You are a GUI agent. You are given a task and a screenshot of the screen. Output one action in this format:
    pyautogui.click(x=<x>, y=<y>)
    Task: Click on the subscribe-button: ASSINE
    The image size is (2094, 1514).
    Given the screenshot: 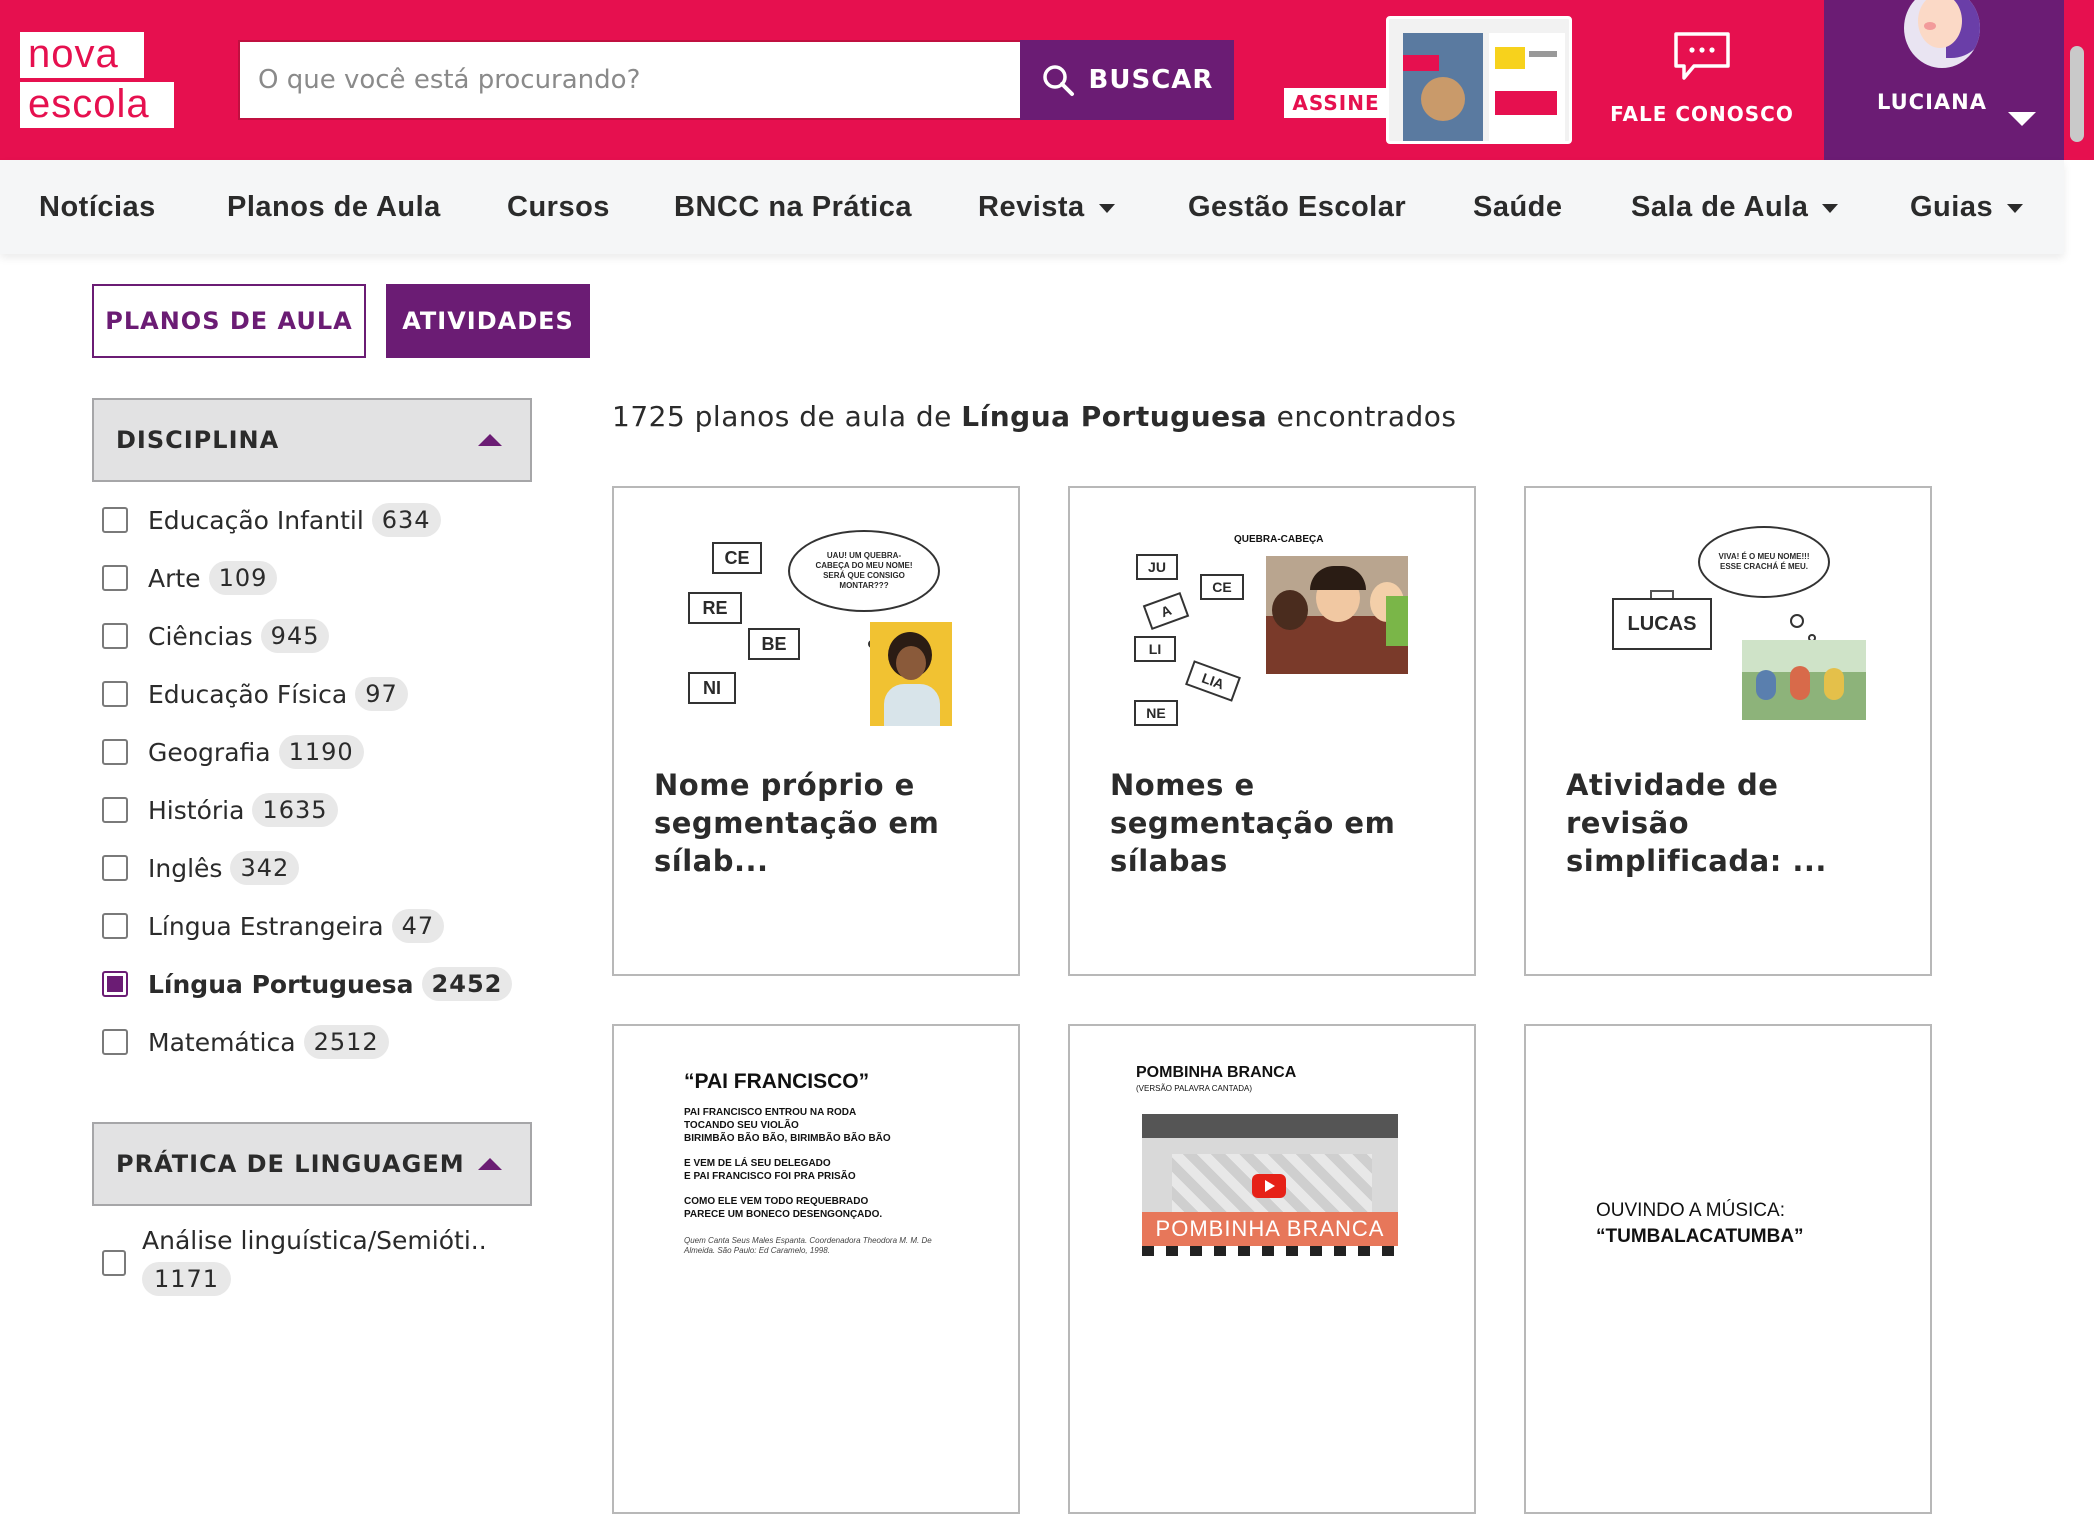 What is the action you would take?
    pyautogui.click(x=1336, y=103)
    